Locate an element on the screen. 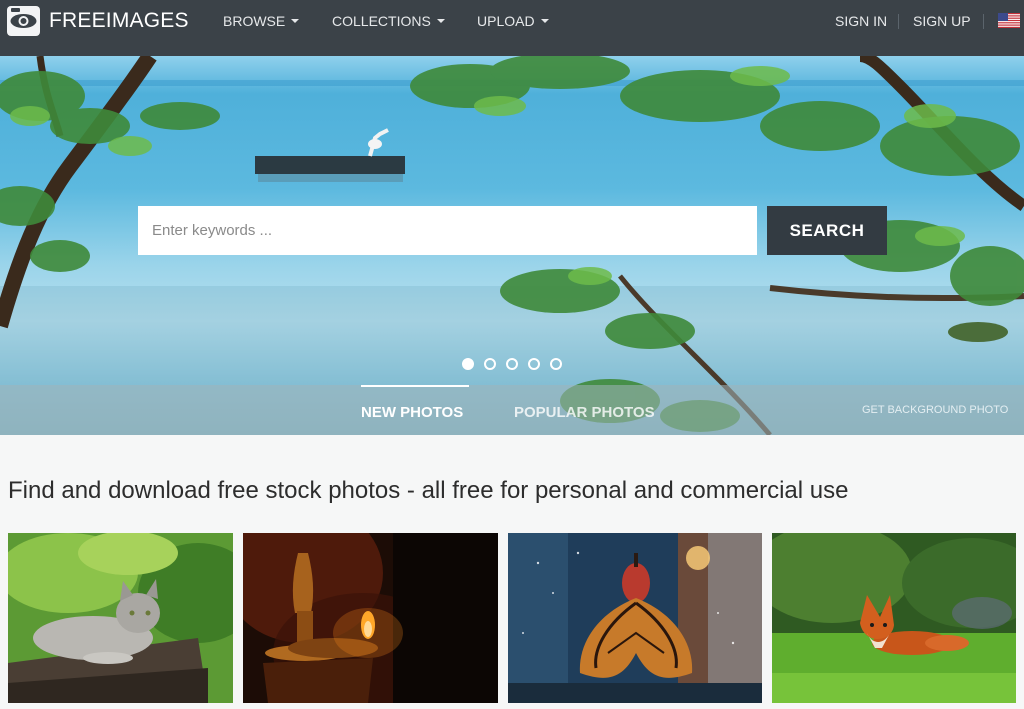  active-tab-indicator is located at coordinates (415, 386).